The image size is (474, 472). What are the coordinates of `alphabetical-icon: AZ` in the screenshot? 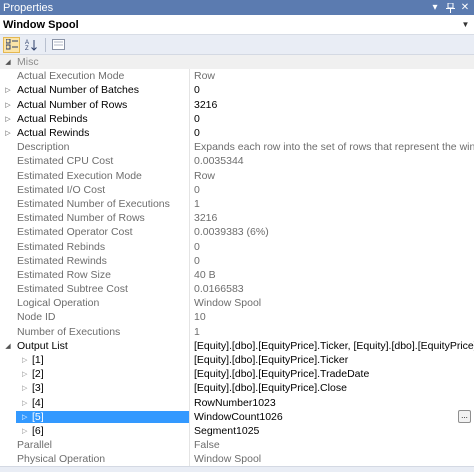 It's located at (31, 45).